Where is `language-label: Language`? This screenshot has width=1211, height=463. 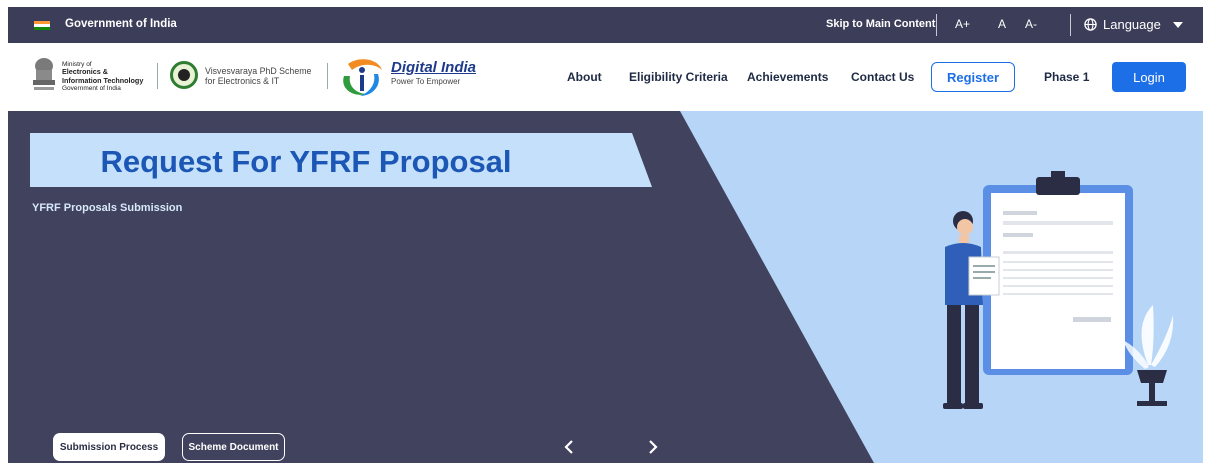 language-label: Language is located at coordinates (1132, 24).